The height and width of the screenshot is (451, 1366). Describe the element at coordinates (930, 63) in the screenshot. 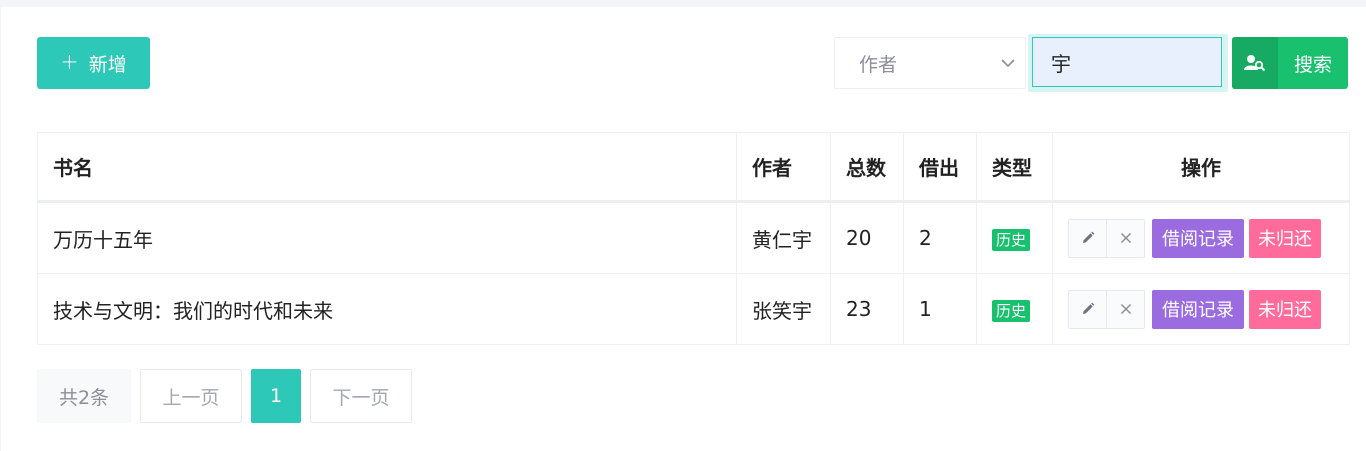

I see `search-field-select: 作者` at that location.